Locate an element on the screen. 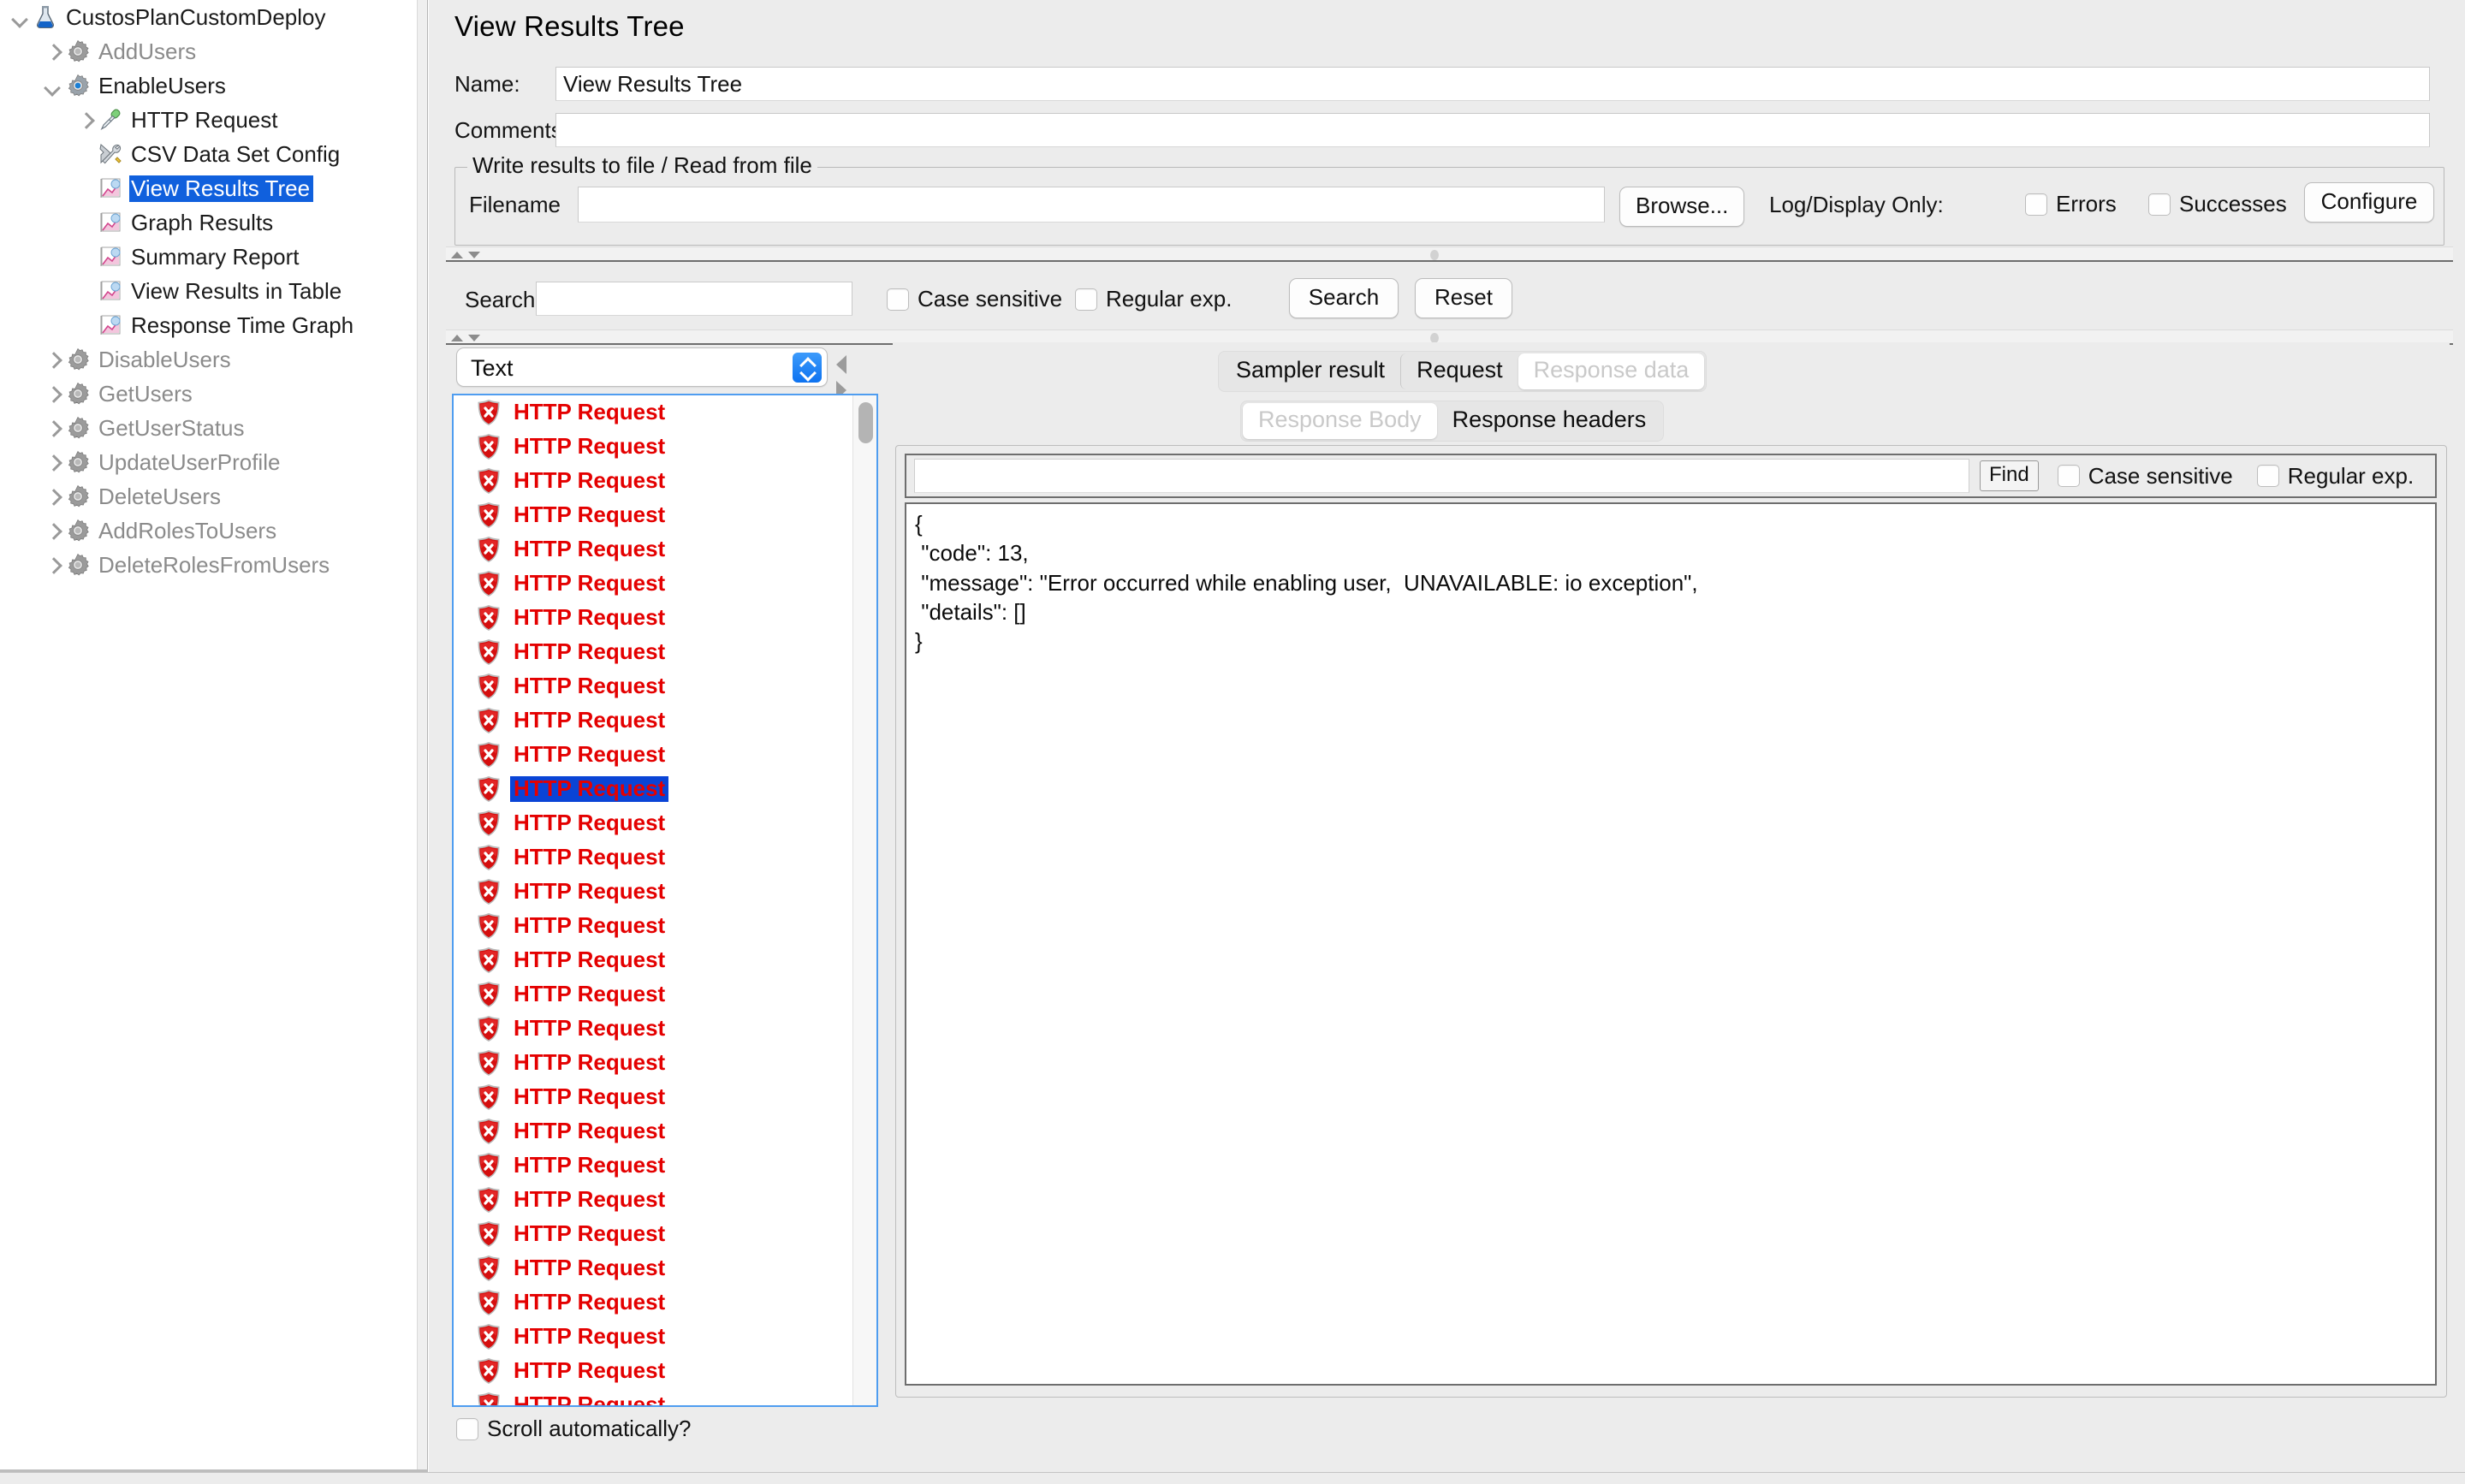  split-divider-top is located at coordinates (1449, 254).